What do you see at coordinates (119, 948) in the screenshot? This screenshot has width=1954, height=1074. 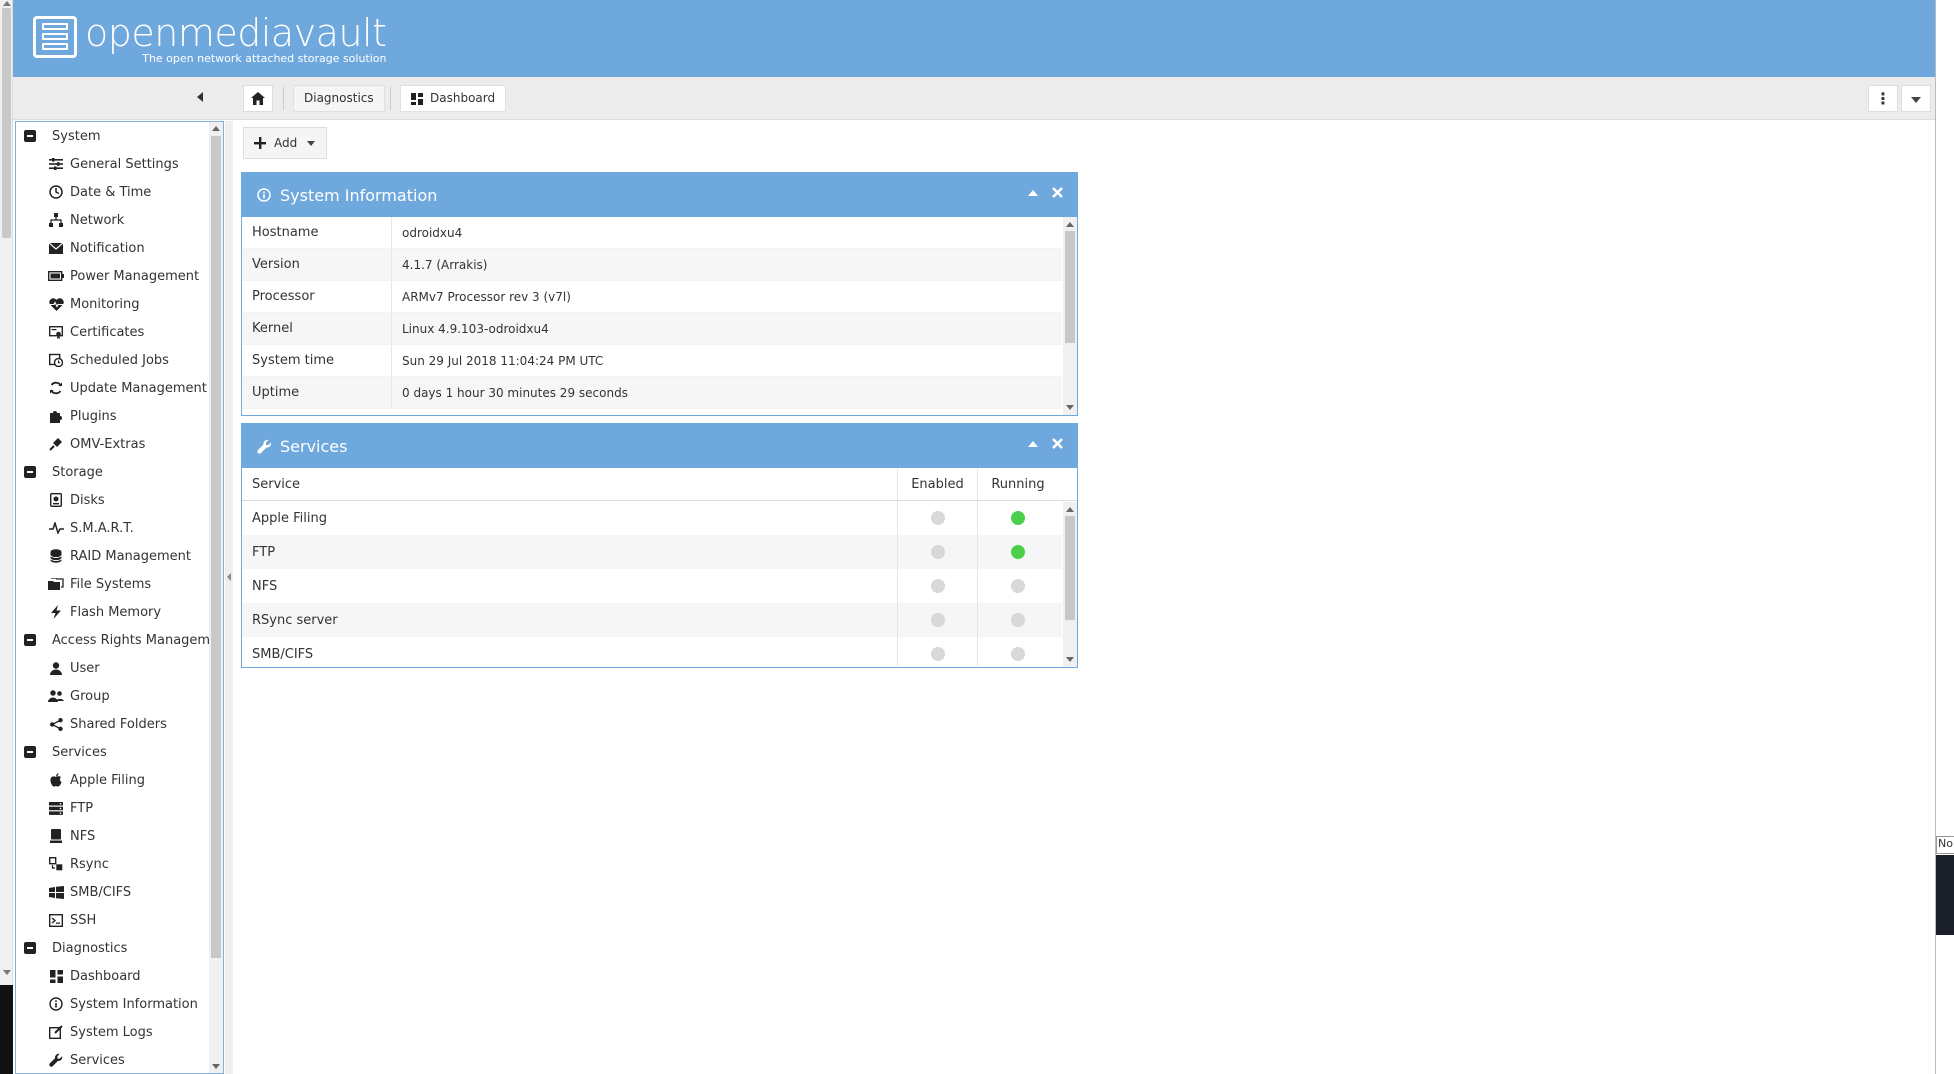 I see `sidebar-group-diagnostics: Diagnostics` at bounding box center [119, 948].